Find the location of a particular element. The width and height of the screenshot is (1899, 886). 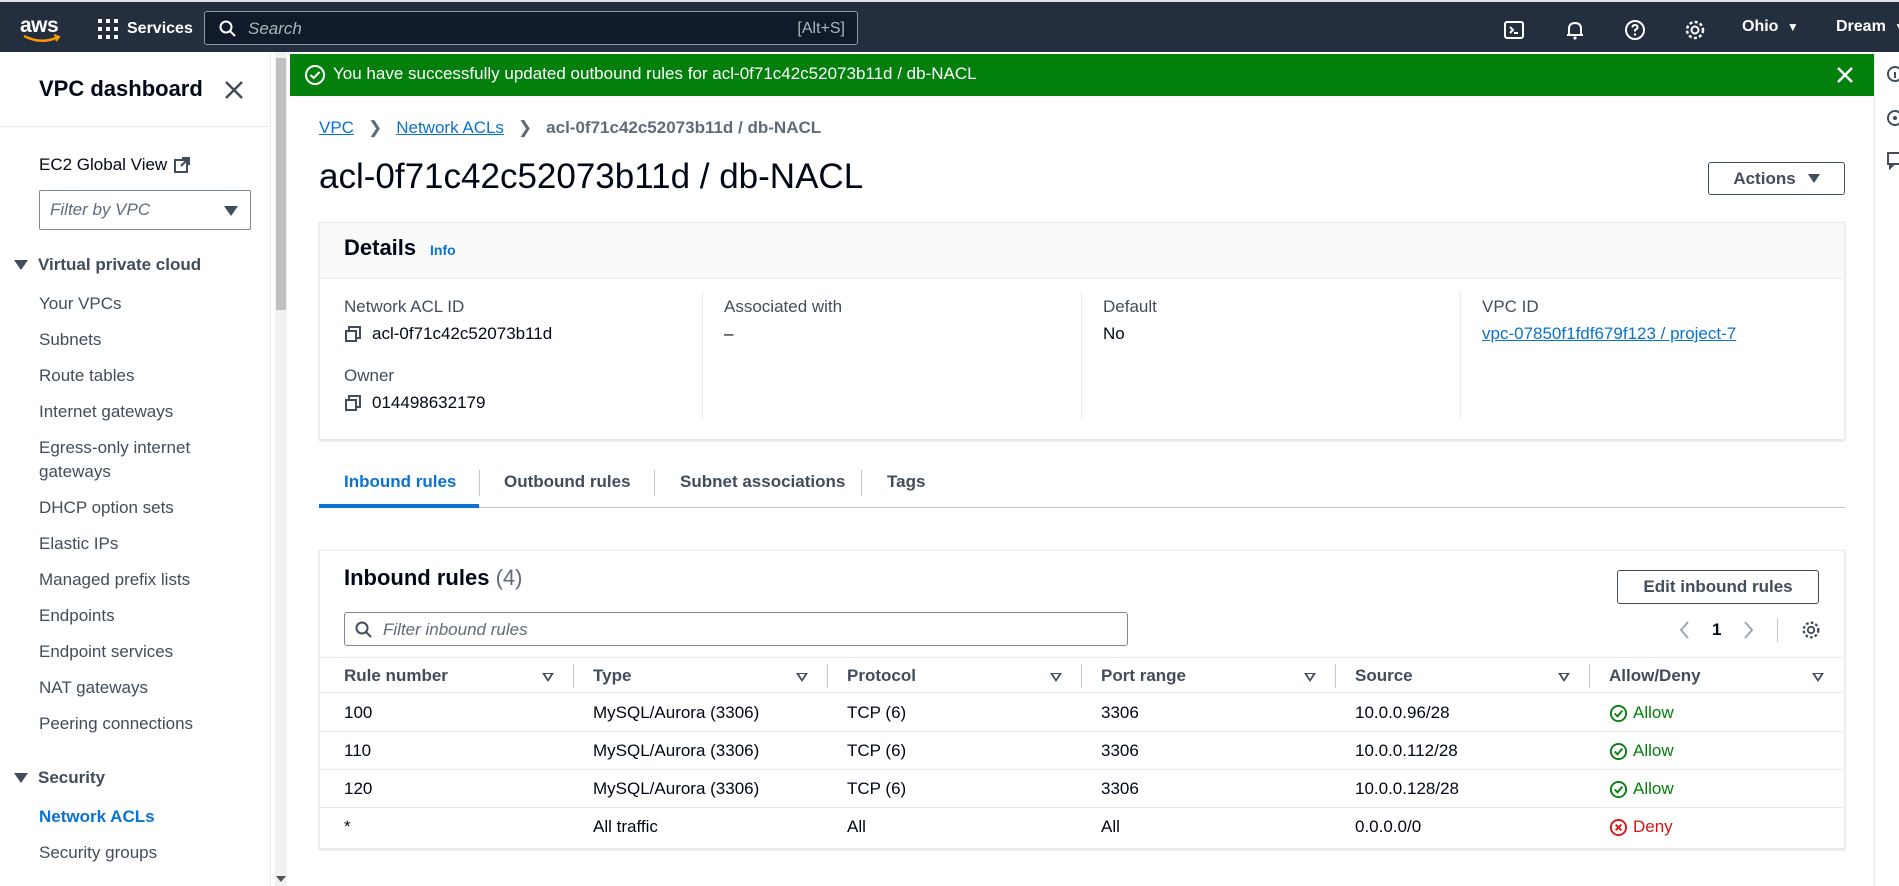

breadcrumb-network-acls-link: Network ACLs is located at coordinates (450, 128).